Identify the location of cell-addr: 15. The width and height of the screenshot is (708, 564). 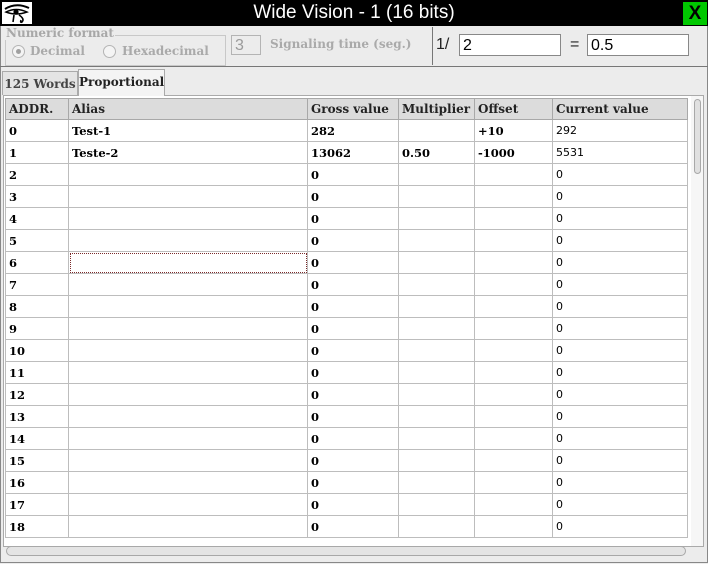
(37, 460).